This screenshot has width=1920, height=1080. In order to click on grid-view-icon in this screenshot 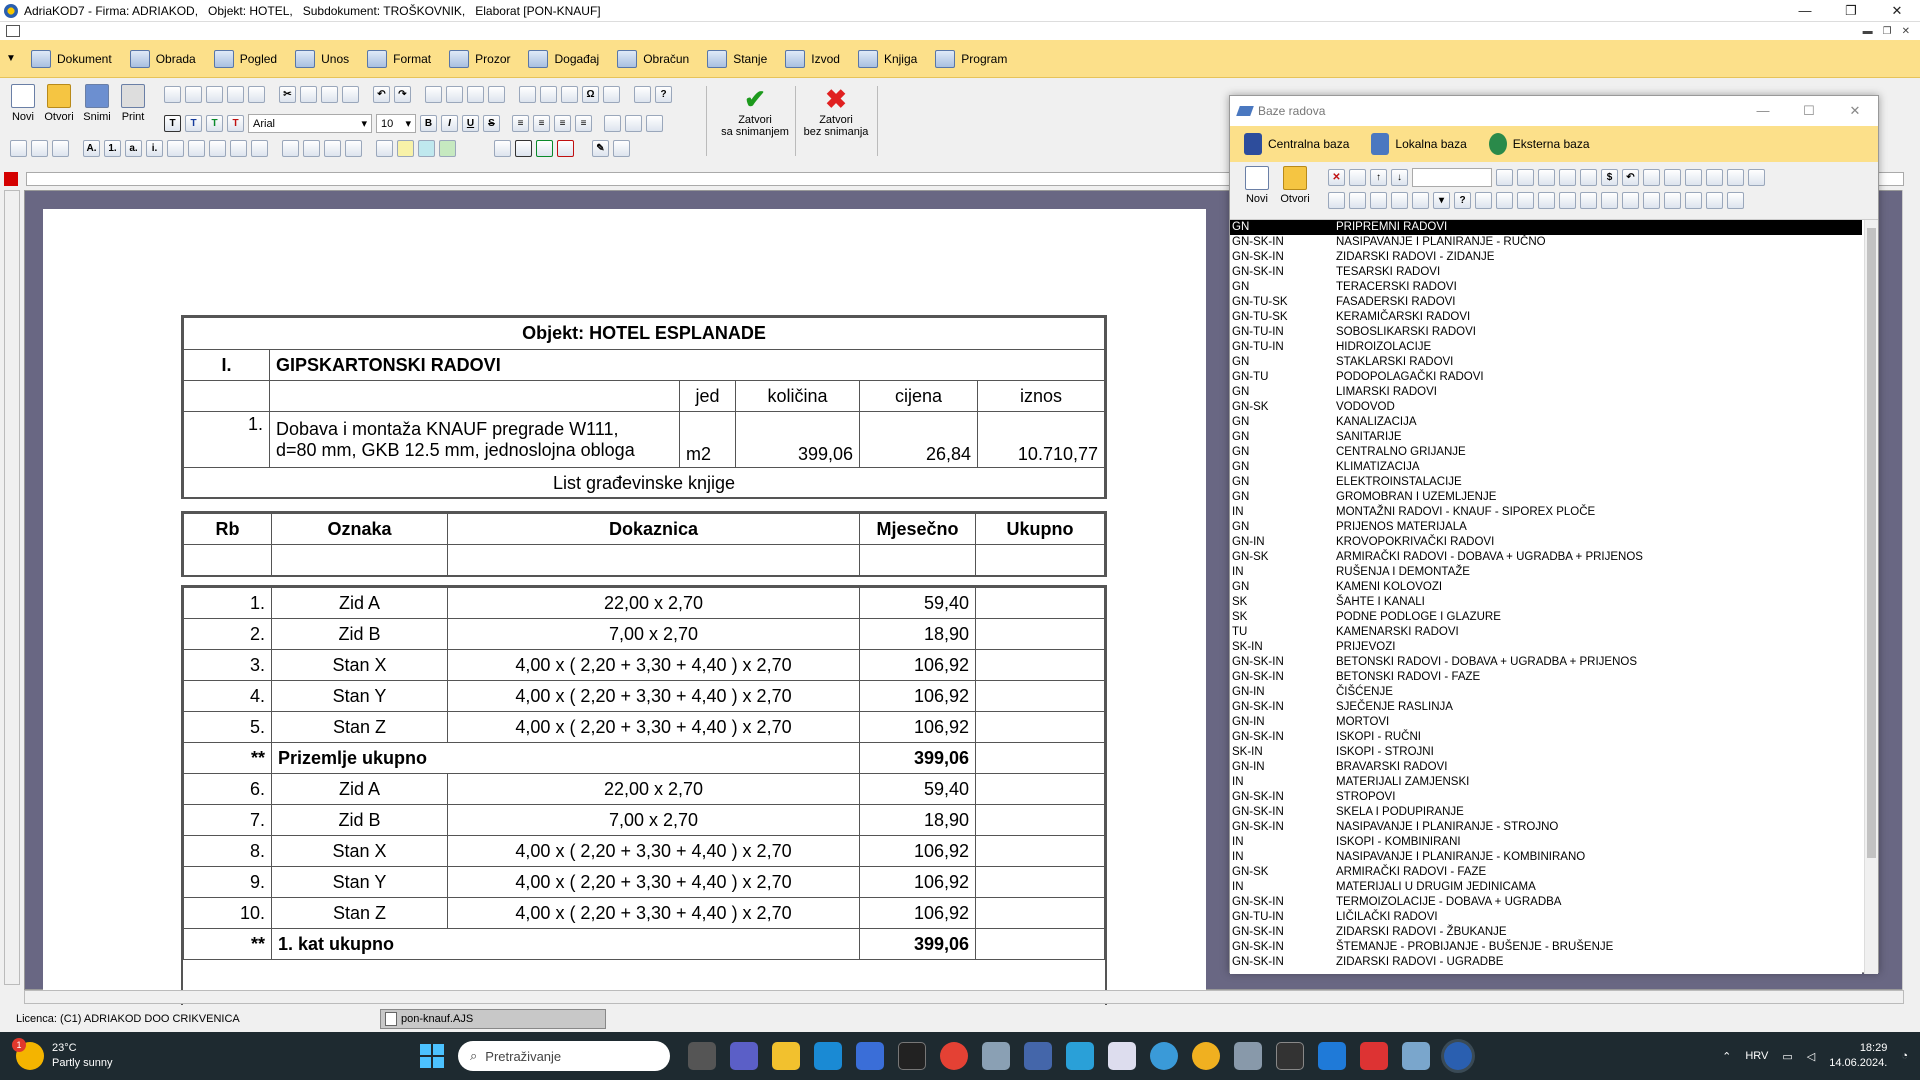, I will do `click(1525, 177)`.